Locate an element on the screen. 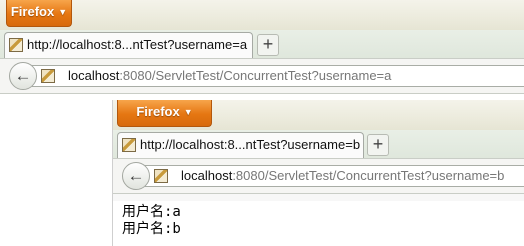  content-line: 用户名:a is located at coordinates (151, 212).